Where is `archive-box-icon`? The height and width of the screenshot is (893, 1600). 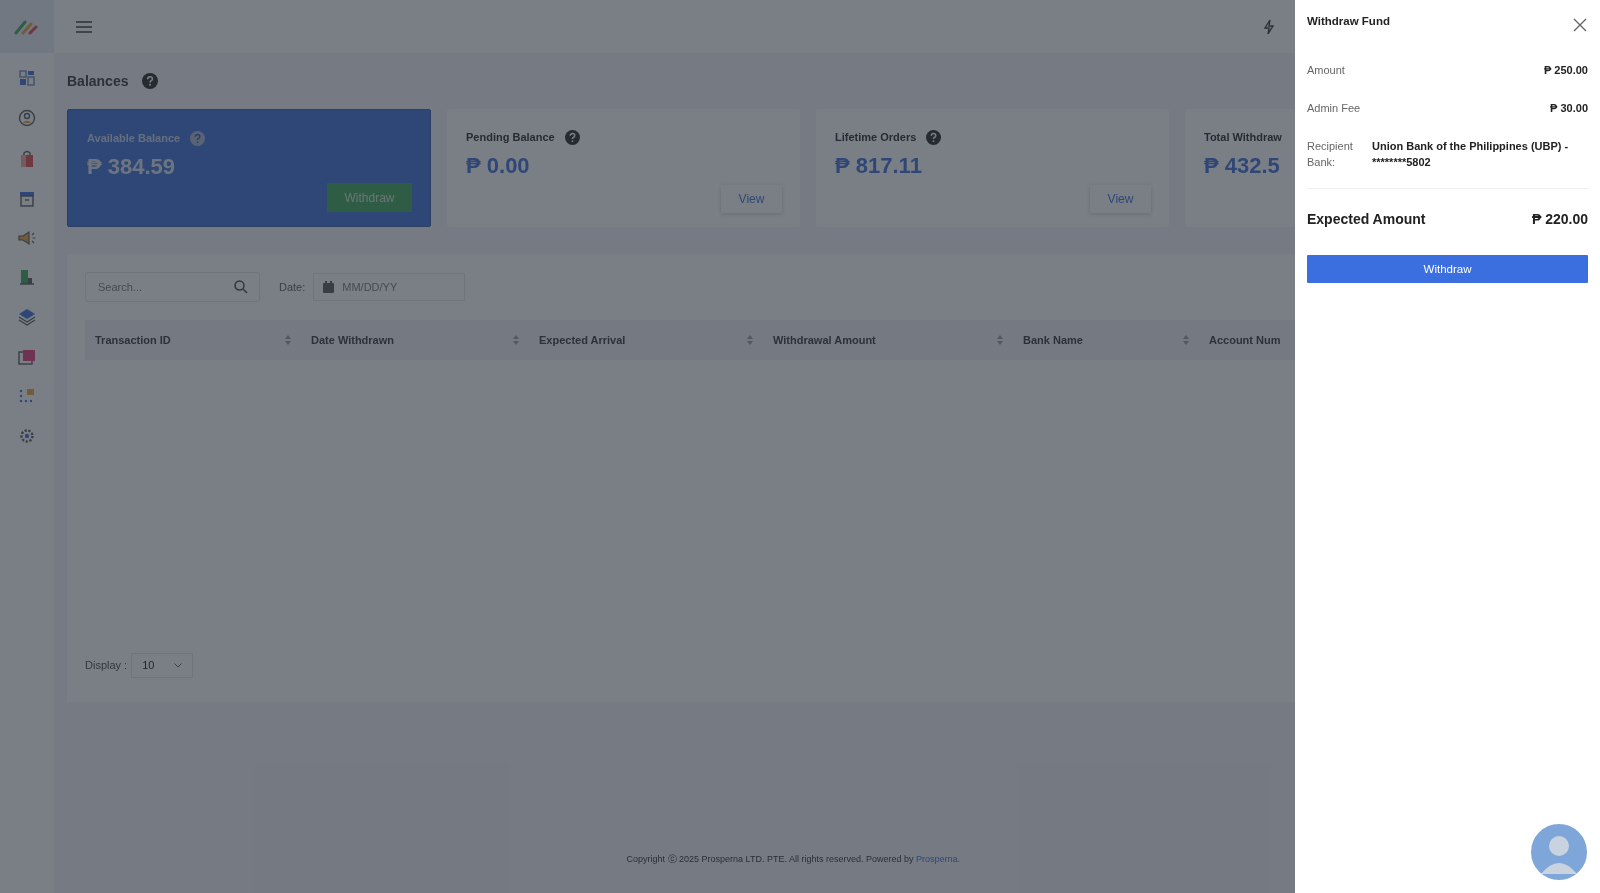 archive-box-icon is located at coordinates (27, 199).